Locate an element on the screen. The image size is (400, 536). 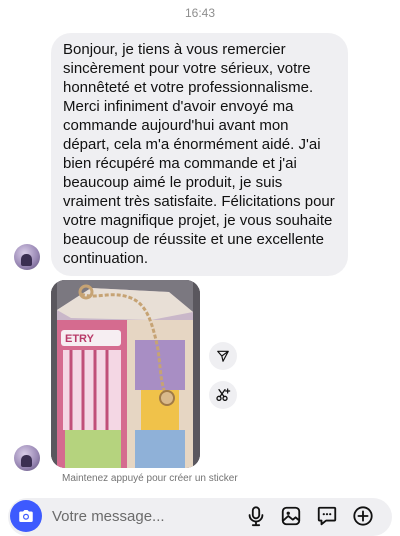
plus-icon is located at coordinates (363, 516).